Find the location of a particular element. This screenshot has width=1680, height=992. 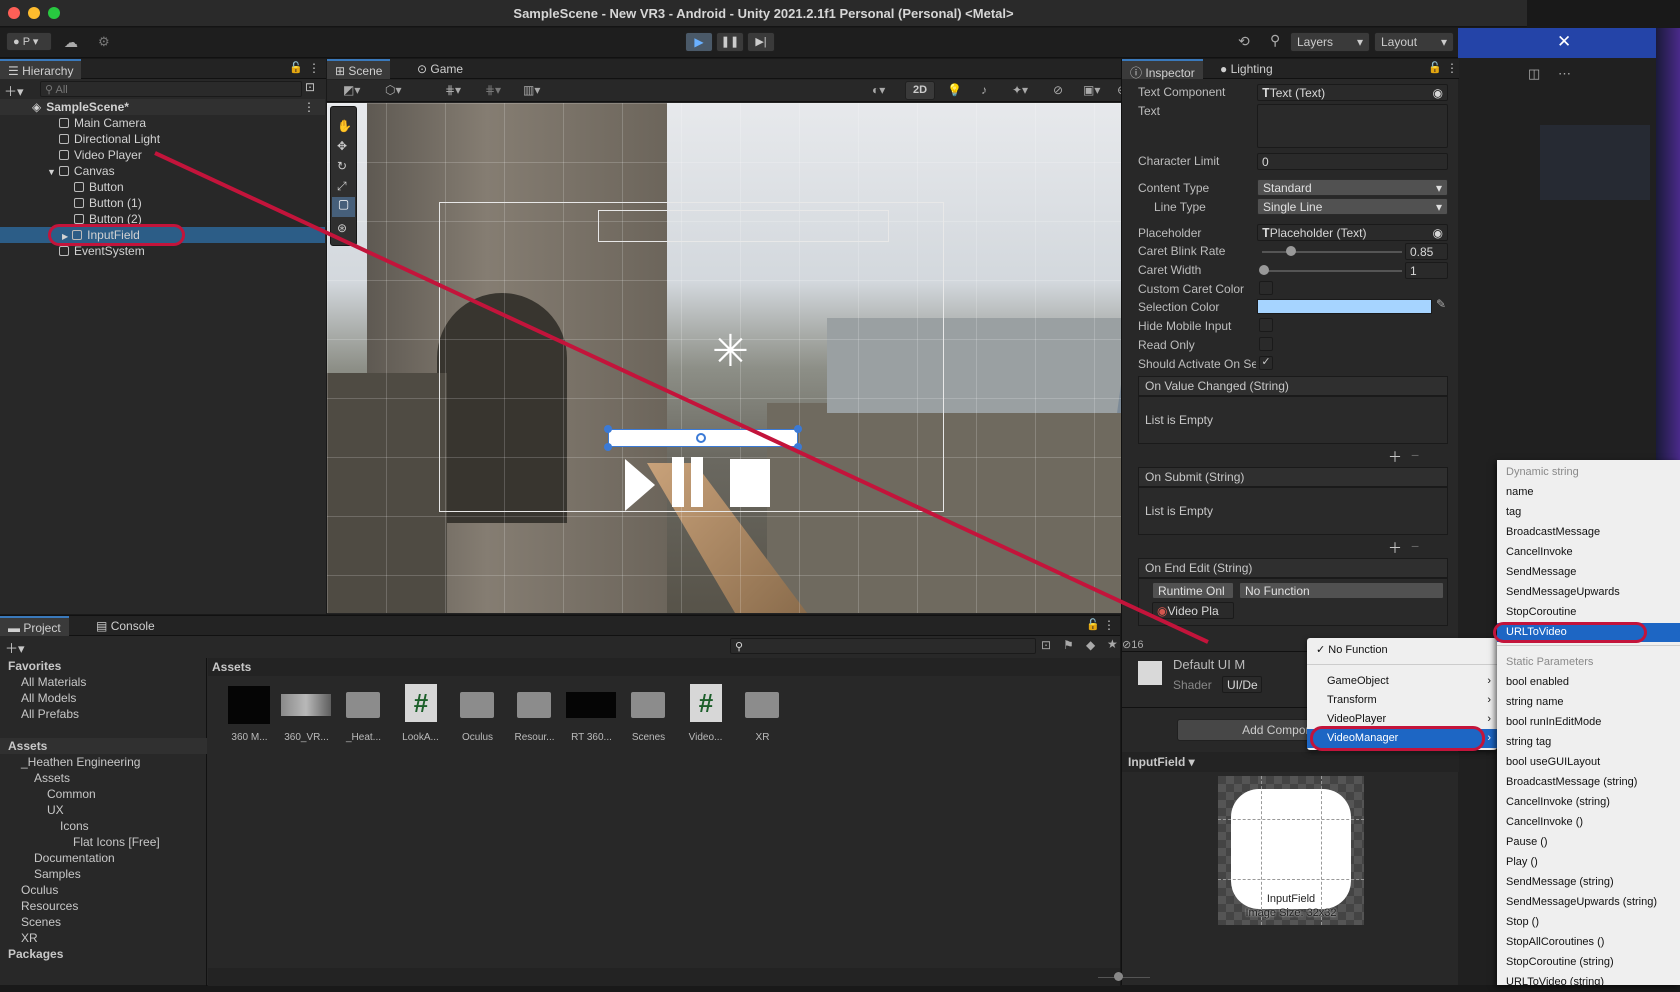

account-dropdown: ● P ▾ is located at coordinates (29, 41).